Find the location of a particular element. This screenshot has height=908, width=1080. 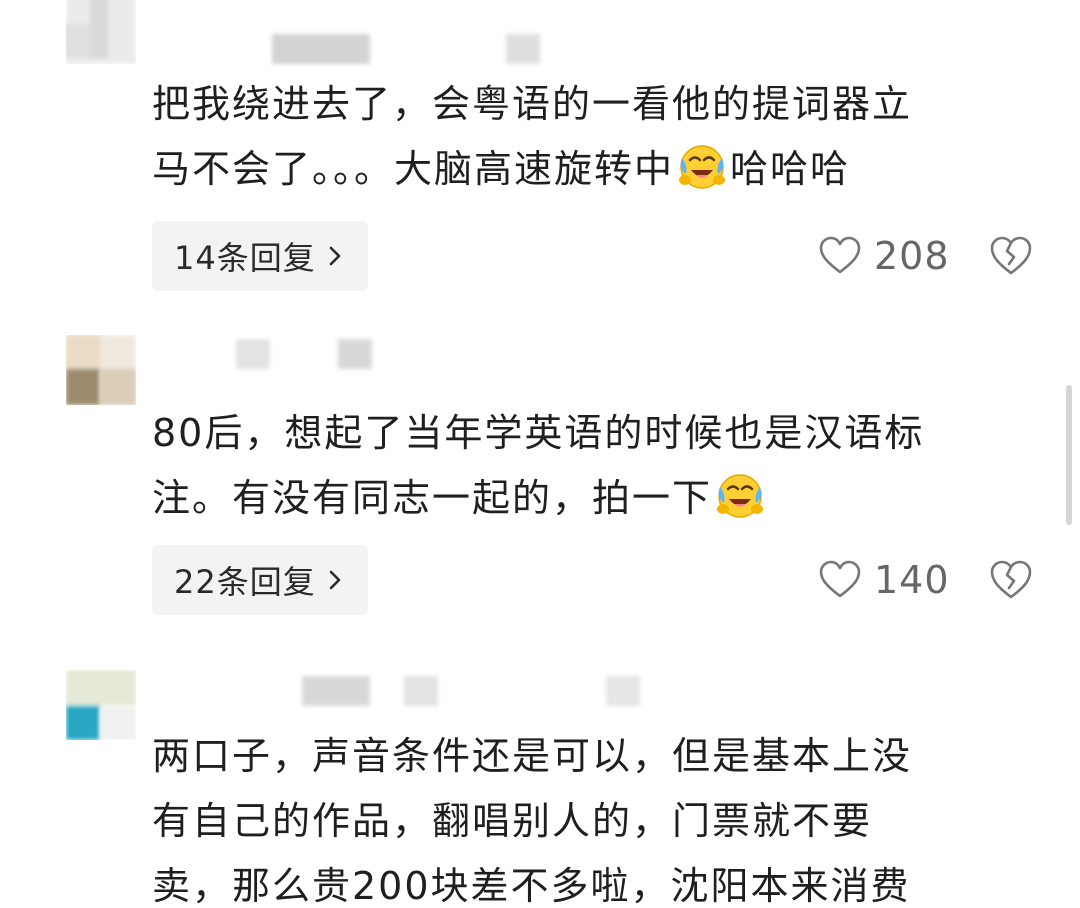

comment-text-line: 有自己的作品，翻唱别人的，门票就不要 is located at coordinates (512, 821).